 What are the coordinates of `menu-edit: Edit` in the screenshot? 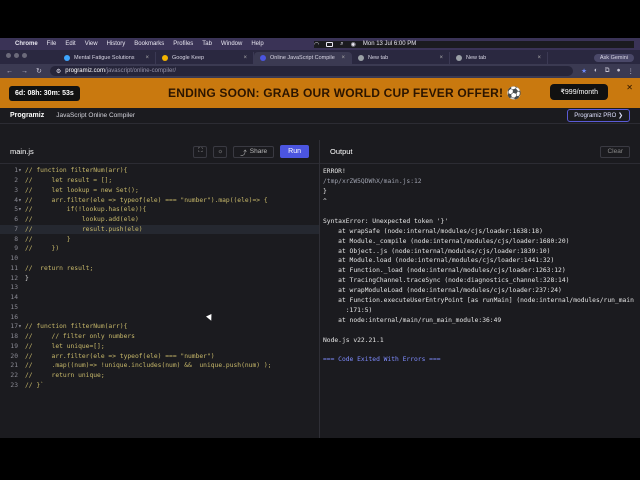 It's located at (70, 44).